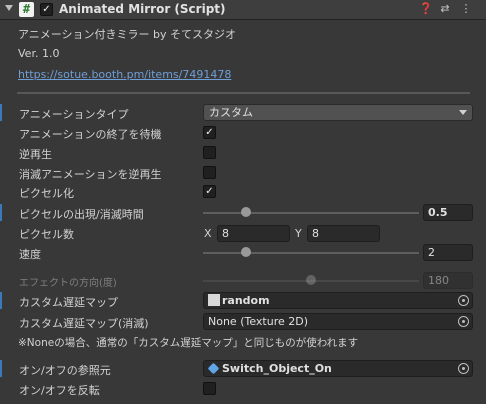  I want to click on speed-slider-thumb, so click(246, 252).